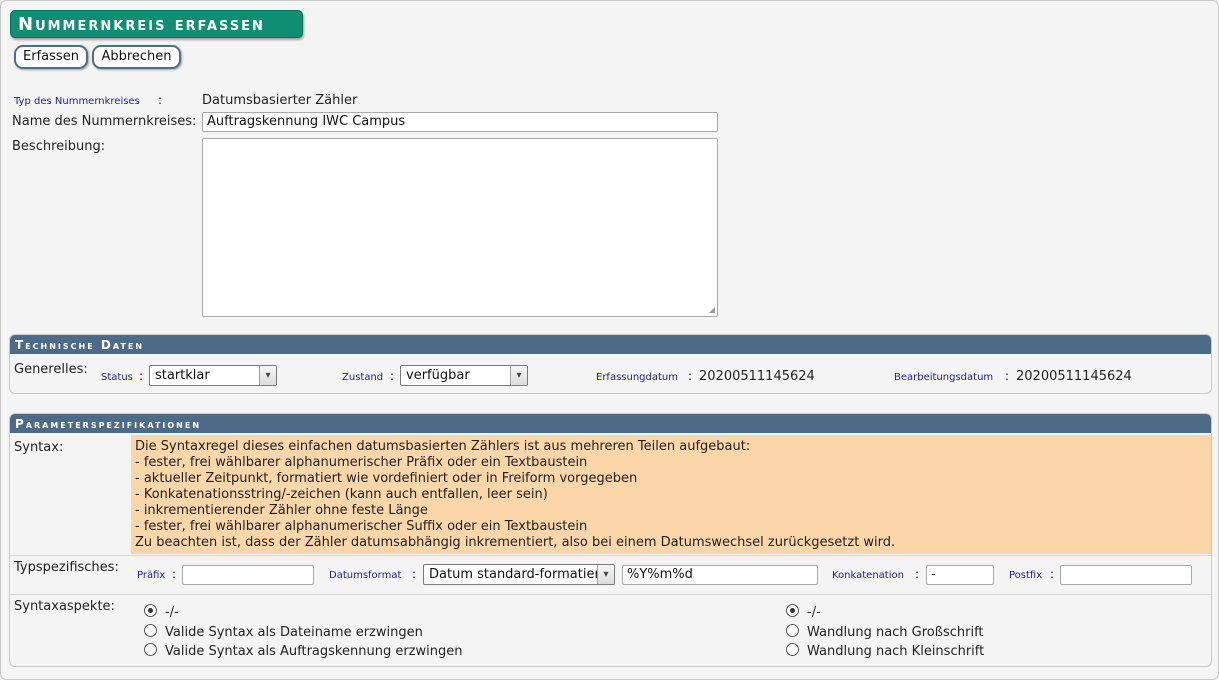 This screenshot has width=1219, height=680. What do you see at coordinates (711, 310) in the screenshot?
I see `resize-grip-icon: ◢` at bounding box center [711, 310].